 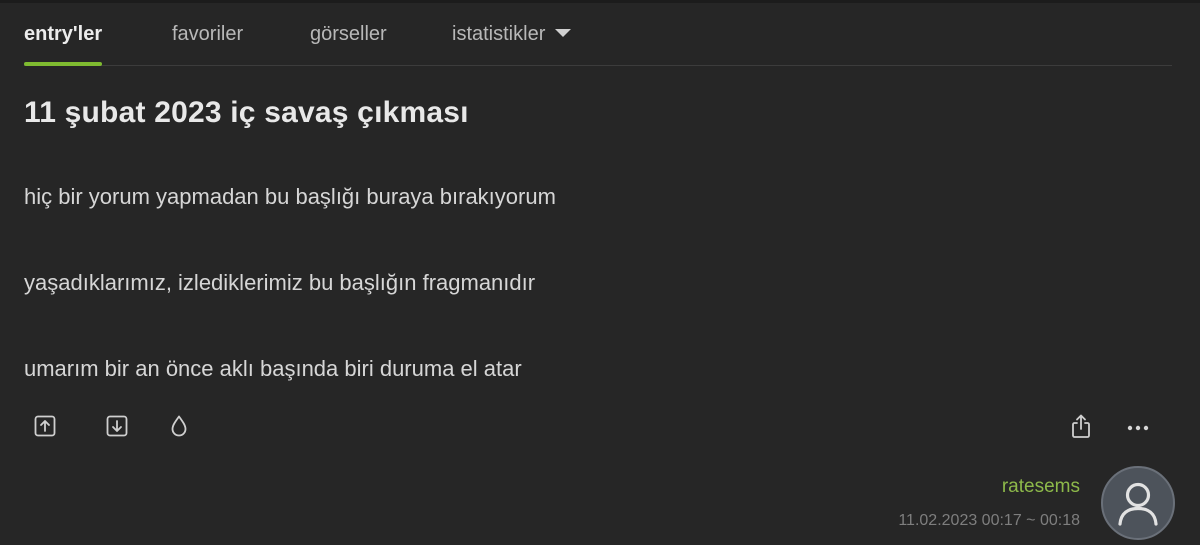 I want to click on tab-images: görseller, so click(x=348, y=41).